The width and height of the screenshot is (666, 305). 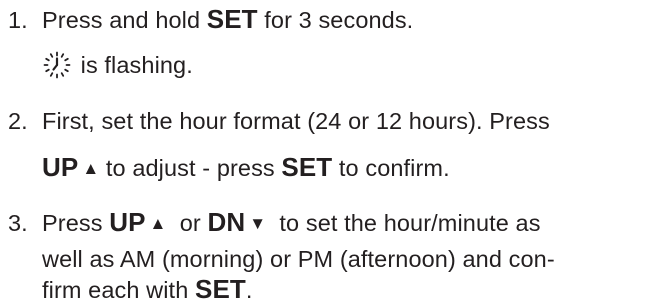 What do you see at coordinates (391, 168) in the screenshot?
I see `step-text: to confirm.` at bounding box center [391, 168].